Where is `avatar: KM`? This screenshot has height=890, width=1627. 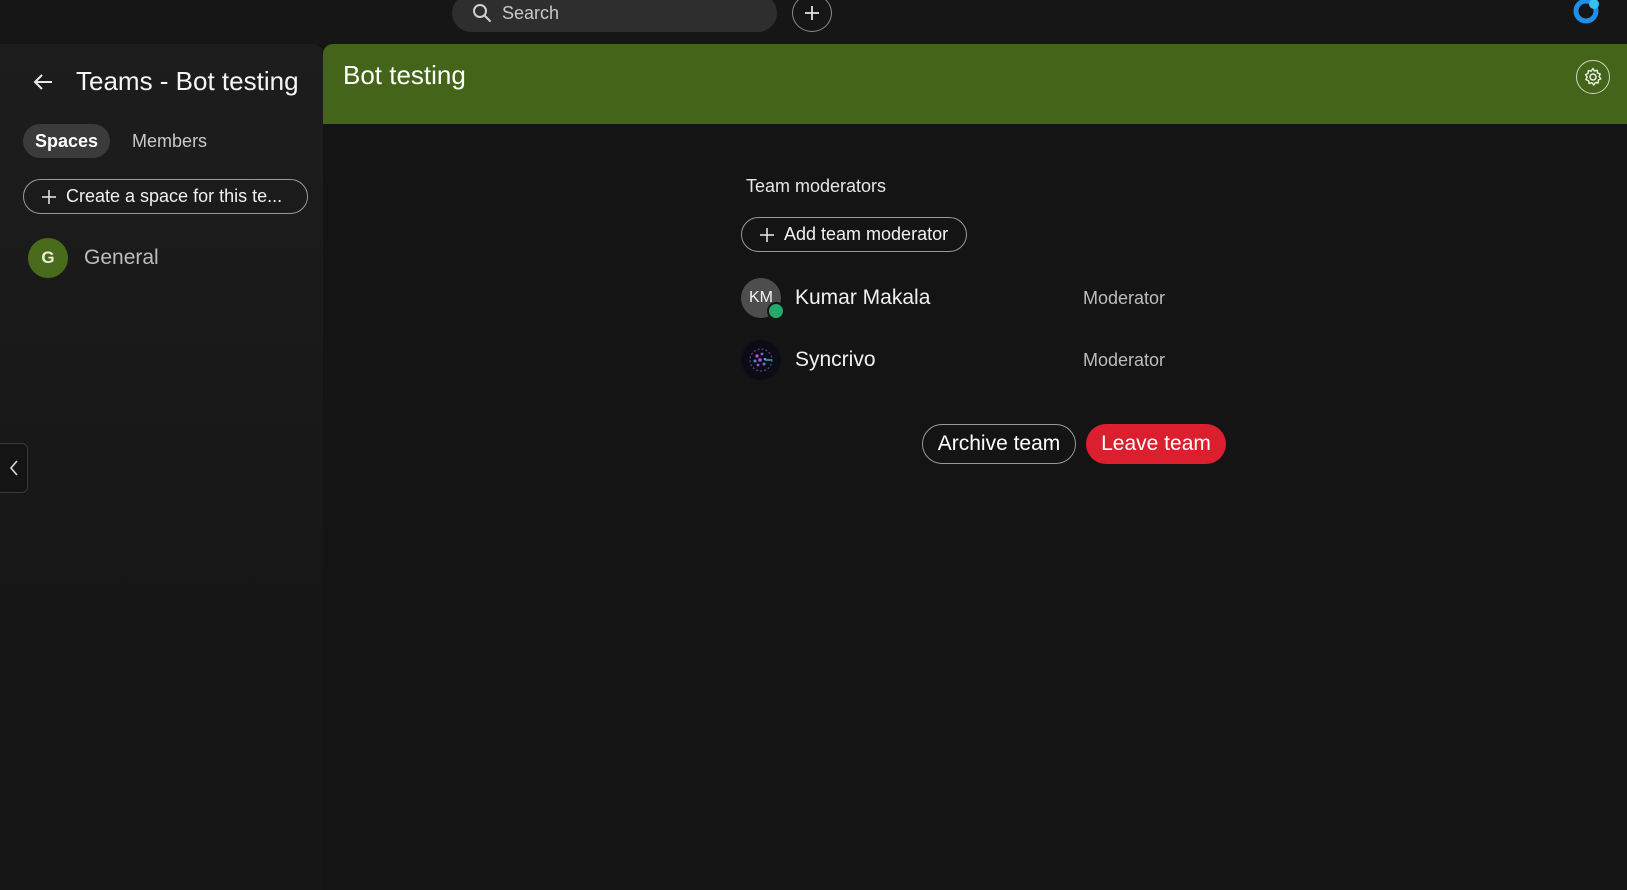 avatar: KM is located at coordinates (763, 299).